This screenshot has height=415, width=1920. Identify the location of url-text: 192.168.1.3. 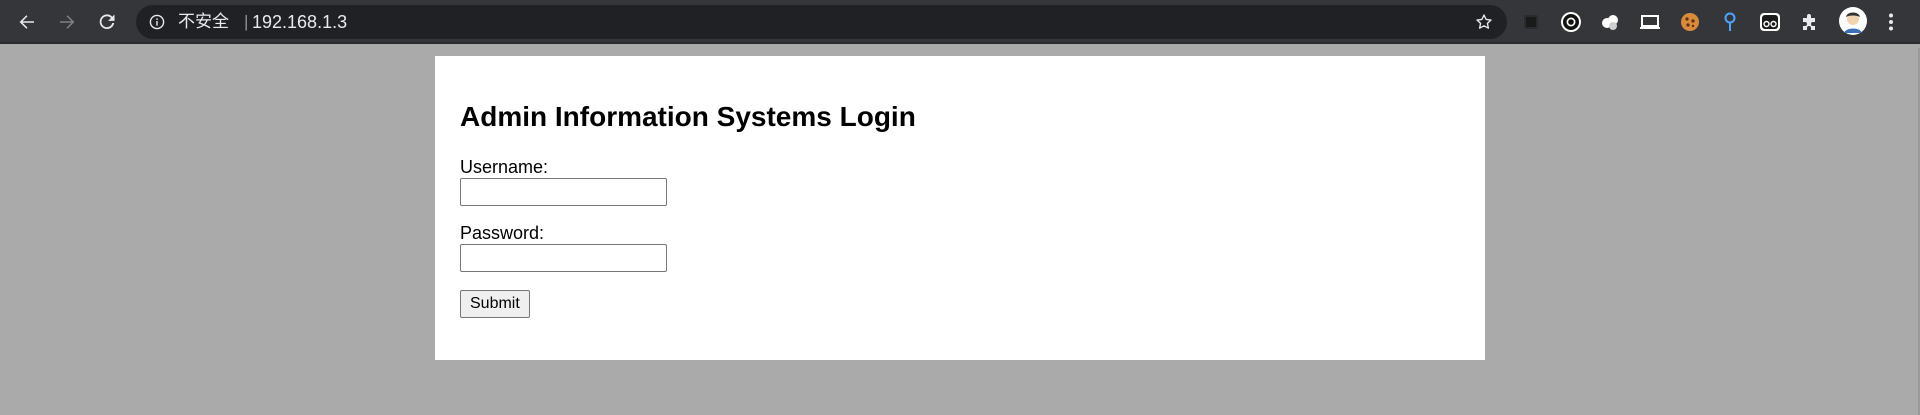
(299, 22).